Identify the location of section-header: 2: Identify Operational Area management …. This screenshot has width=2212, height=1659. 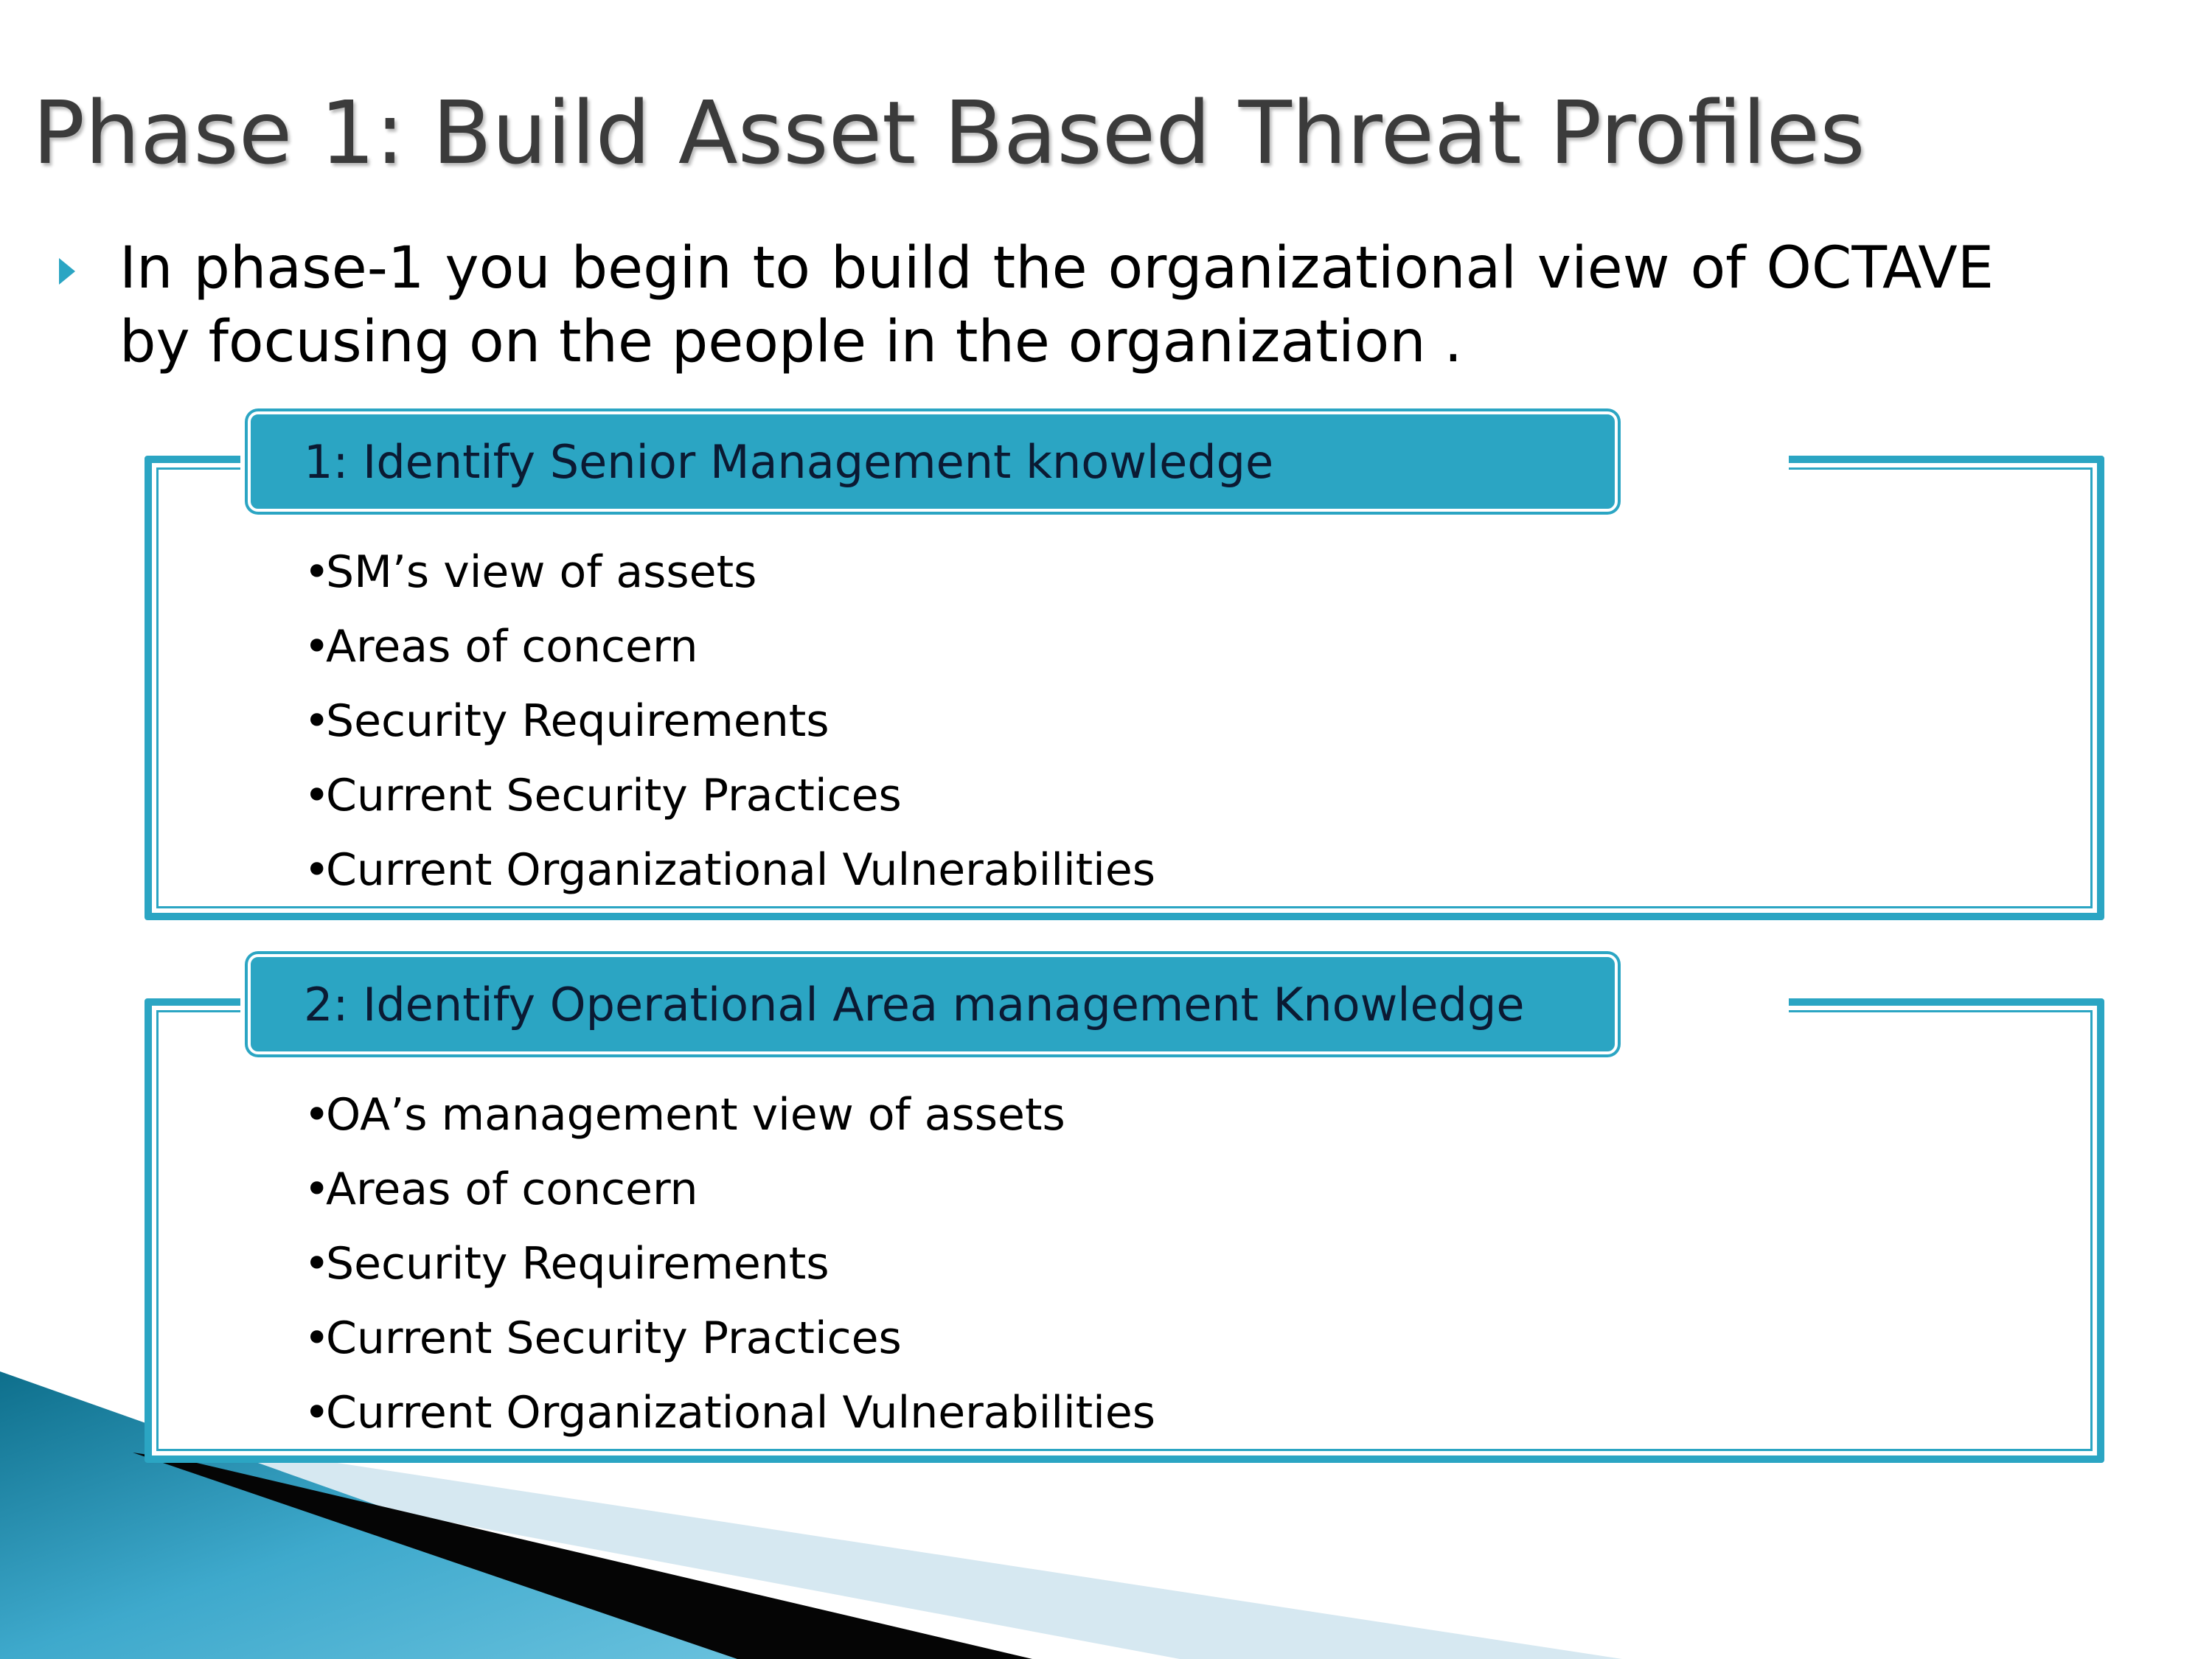
(933, 1004).